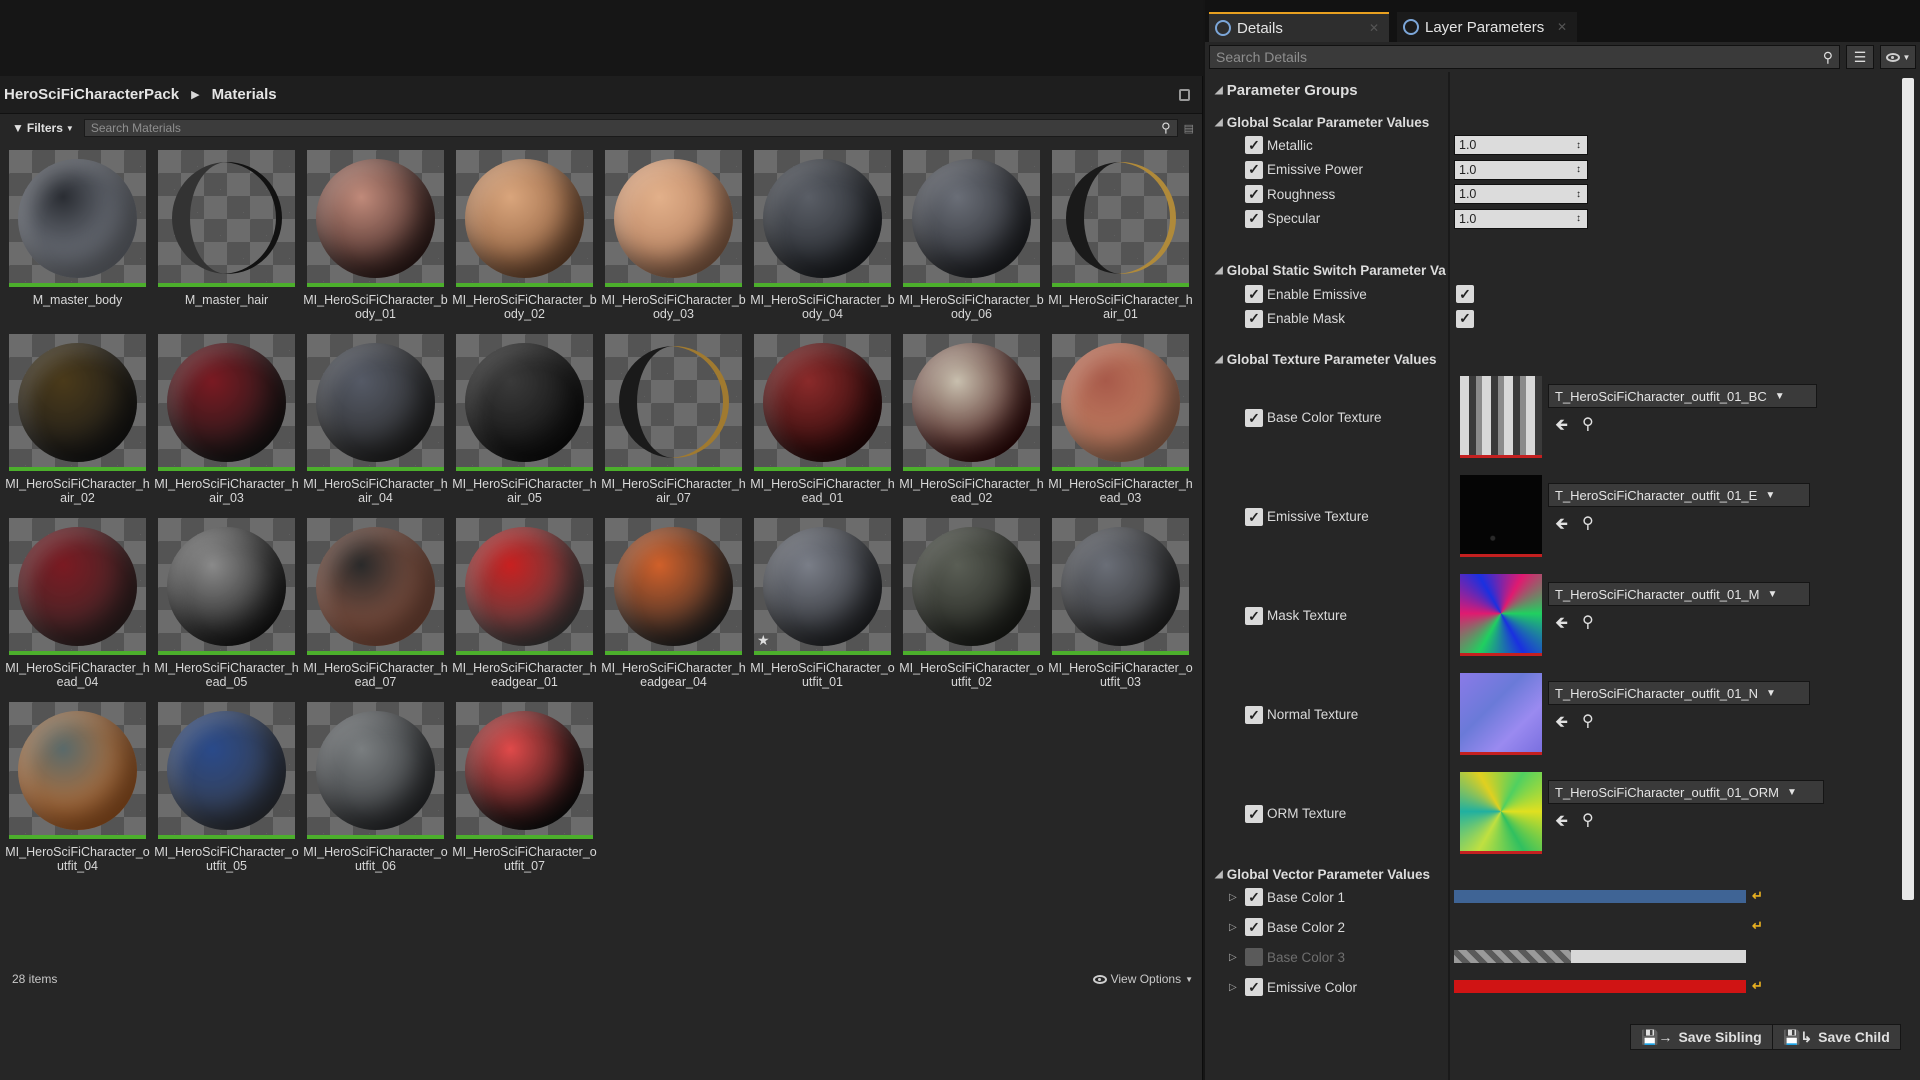  I want to click on asset-tile: MI_HeroSciFiCharacter_outfit_04, so click(77, 788).